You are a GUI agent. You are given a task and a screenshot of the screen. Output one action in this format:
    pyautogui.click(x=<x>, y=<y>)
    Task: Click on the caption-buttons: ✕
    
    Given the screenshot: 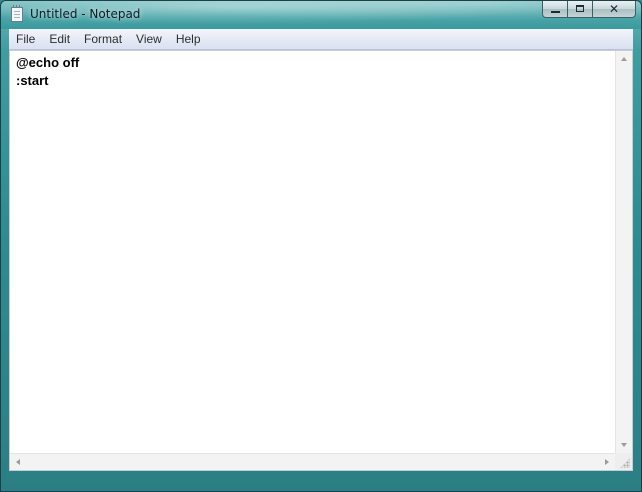 What is the action you would take?
    pyautogui.click(x=589, y=10)
    